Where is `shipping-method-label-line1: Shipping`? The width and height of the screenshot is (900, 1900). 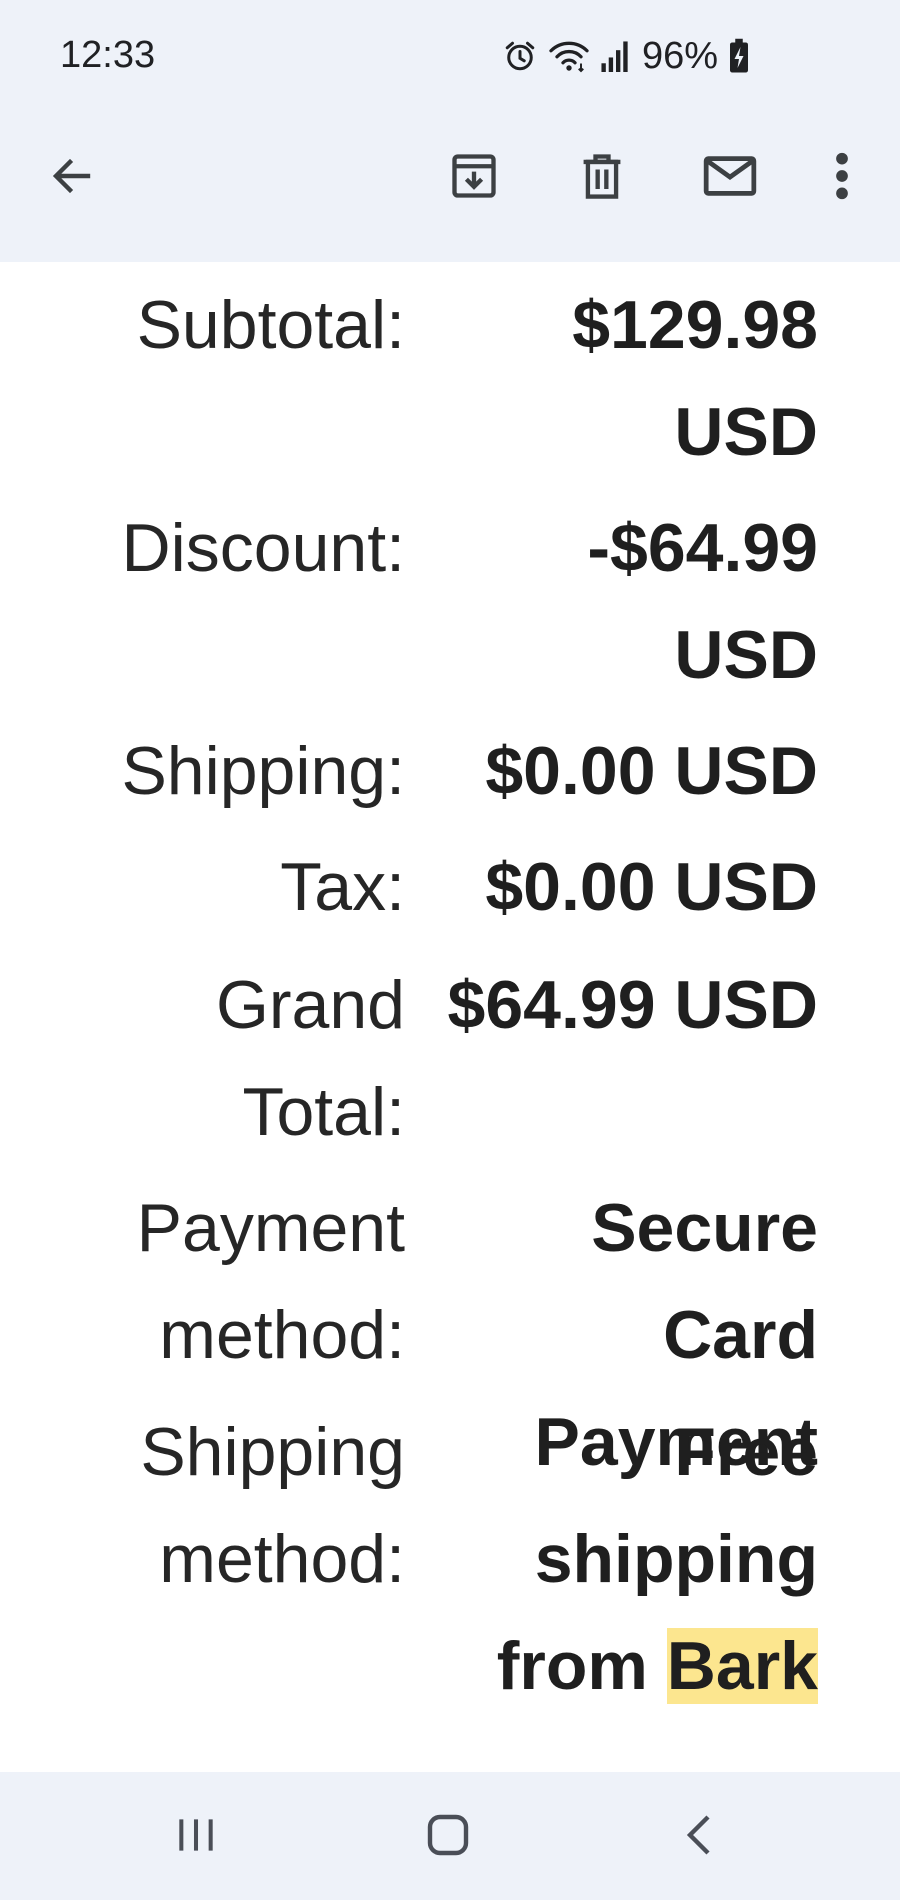 shipping-method-label-line1: Shipping is located at coordinates (272, 1452).